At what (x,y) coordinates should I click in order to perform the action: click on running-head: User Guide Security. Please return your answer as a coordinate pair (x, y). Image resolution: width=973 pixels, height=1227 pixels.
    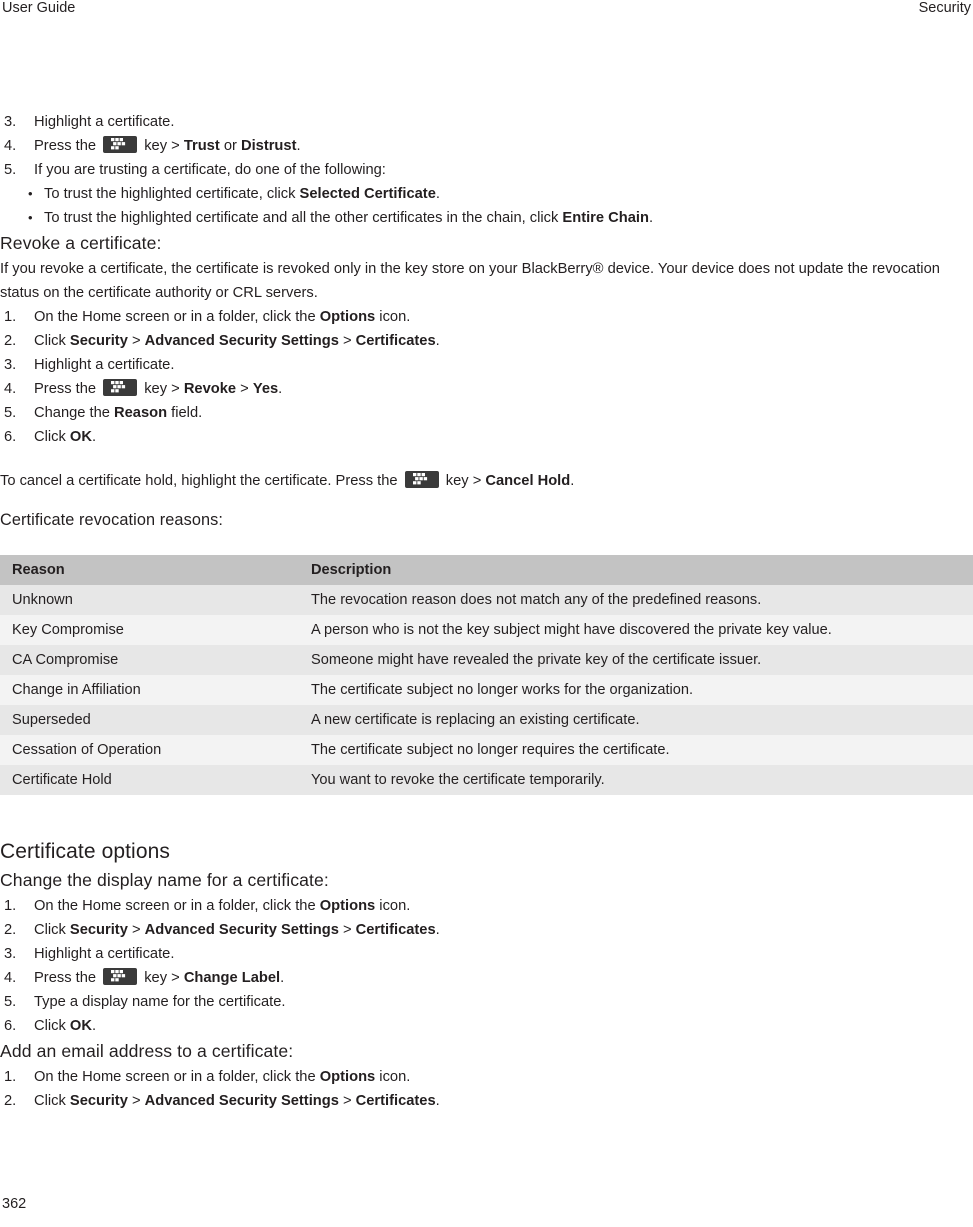
    Looking at the image, I should click on (486, 11).